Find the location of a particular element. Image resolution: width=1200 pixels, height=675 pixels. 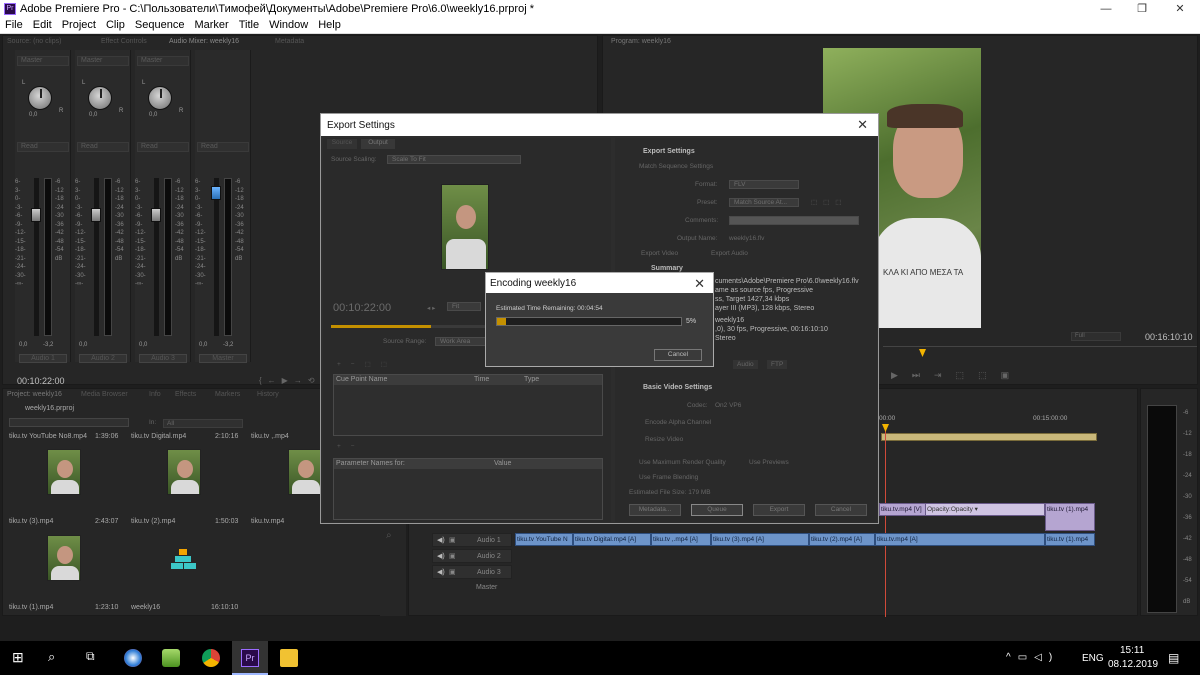

export-video-checkbox: Export Video is located at coordinates (659, 253).